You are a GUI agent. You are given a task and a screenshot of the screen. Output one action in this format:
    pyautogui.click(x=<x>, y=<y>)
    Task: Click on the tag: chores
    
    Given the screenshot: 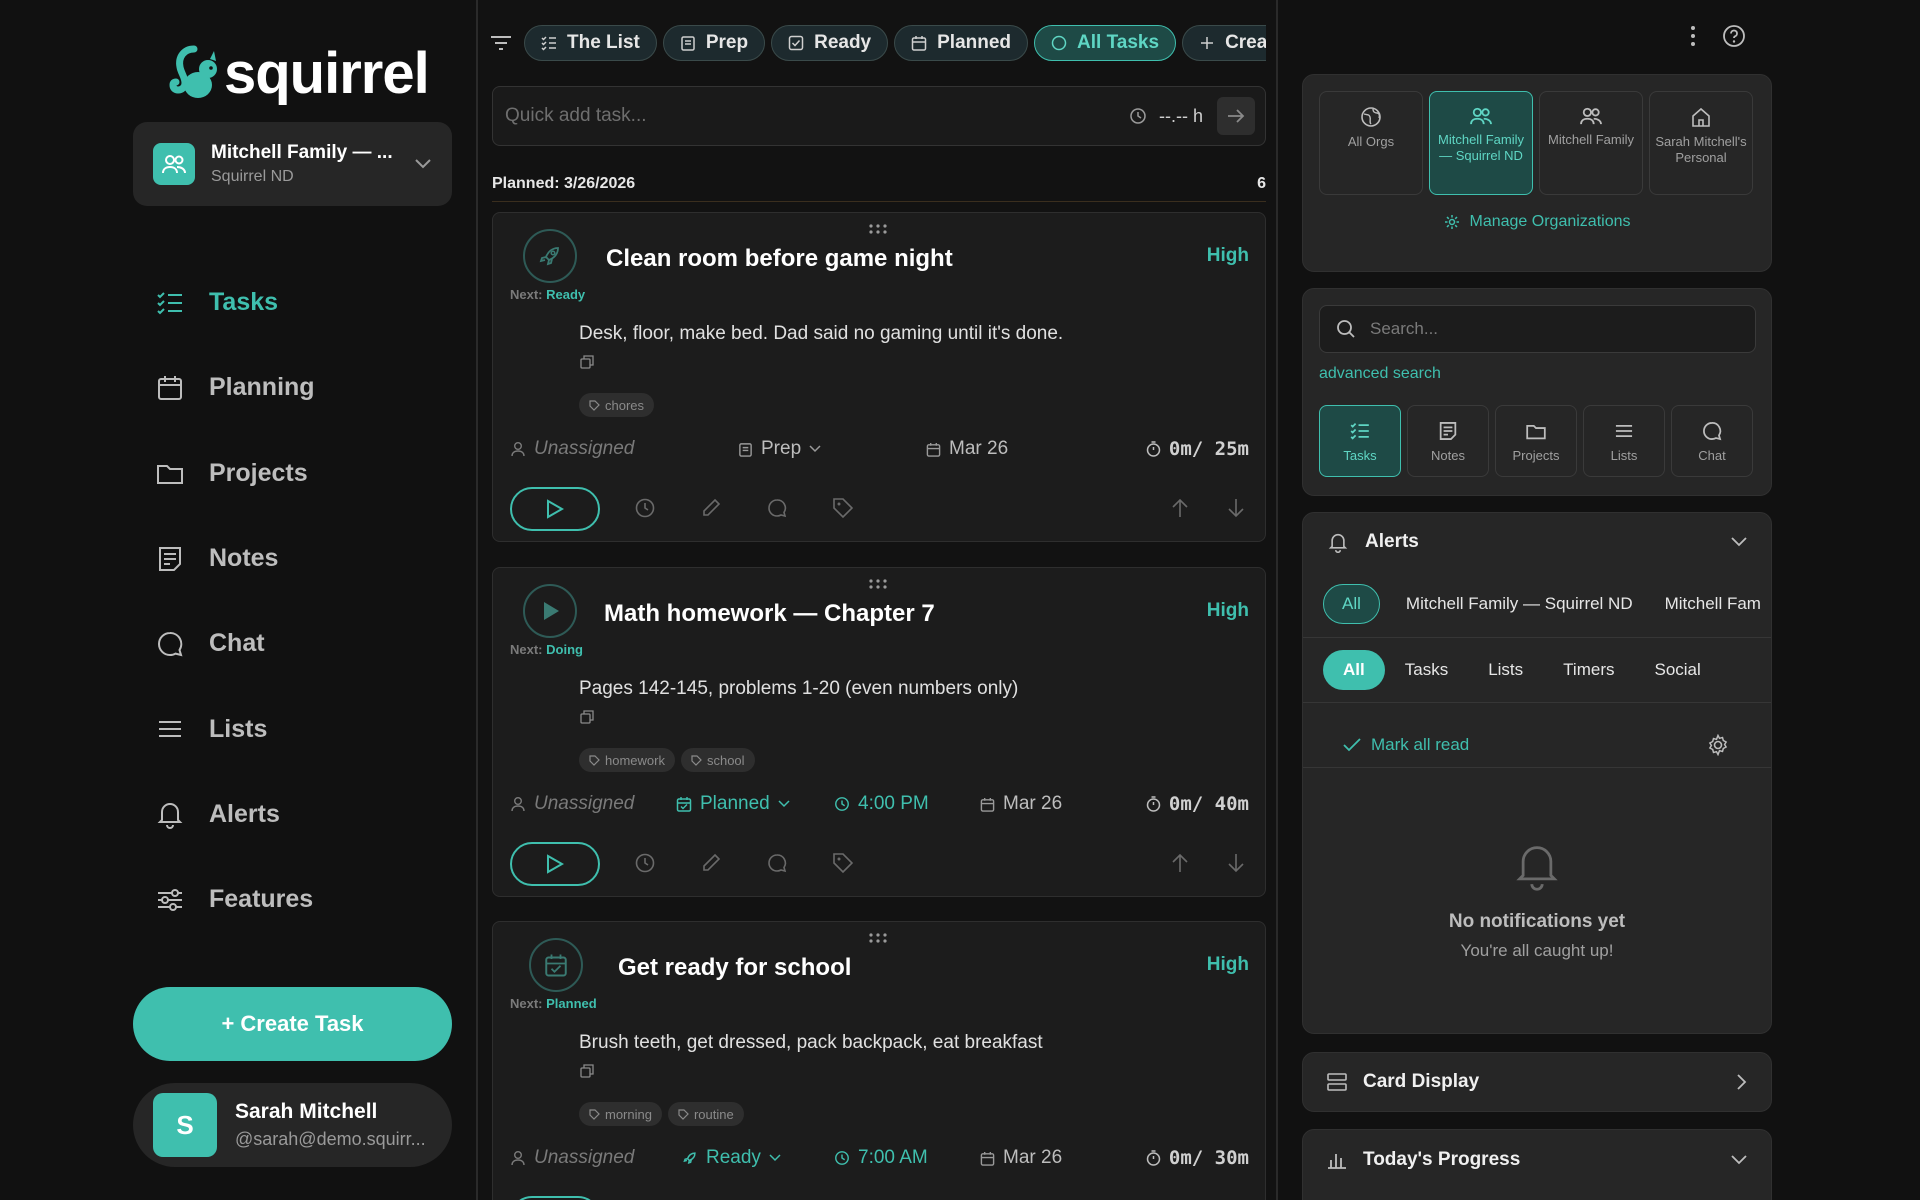 What is the action you would take?
    pyautogui.click(x=617, y=405)
    